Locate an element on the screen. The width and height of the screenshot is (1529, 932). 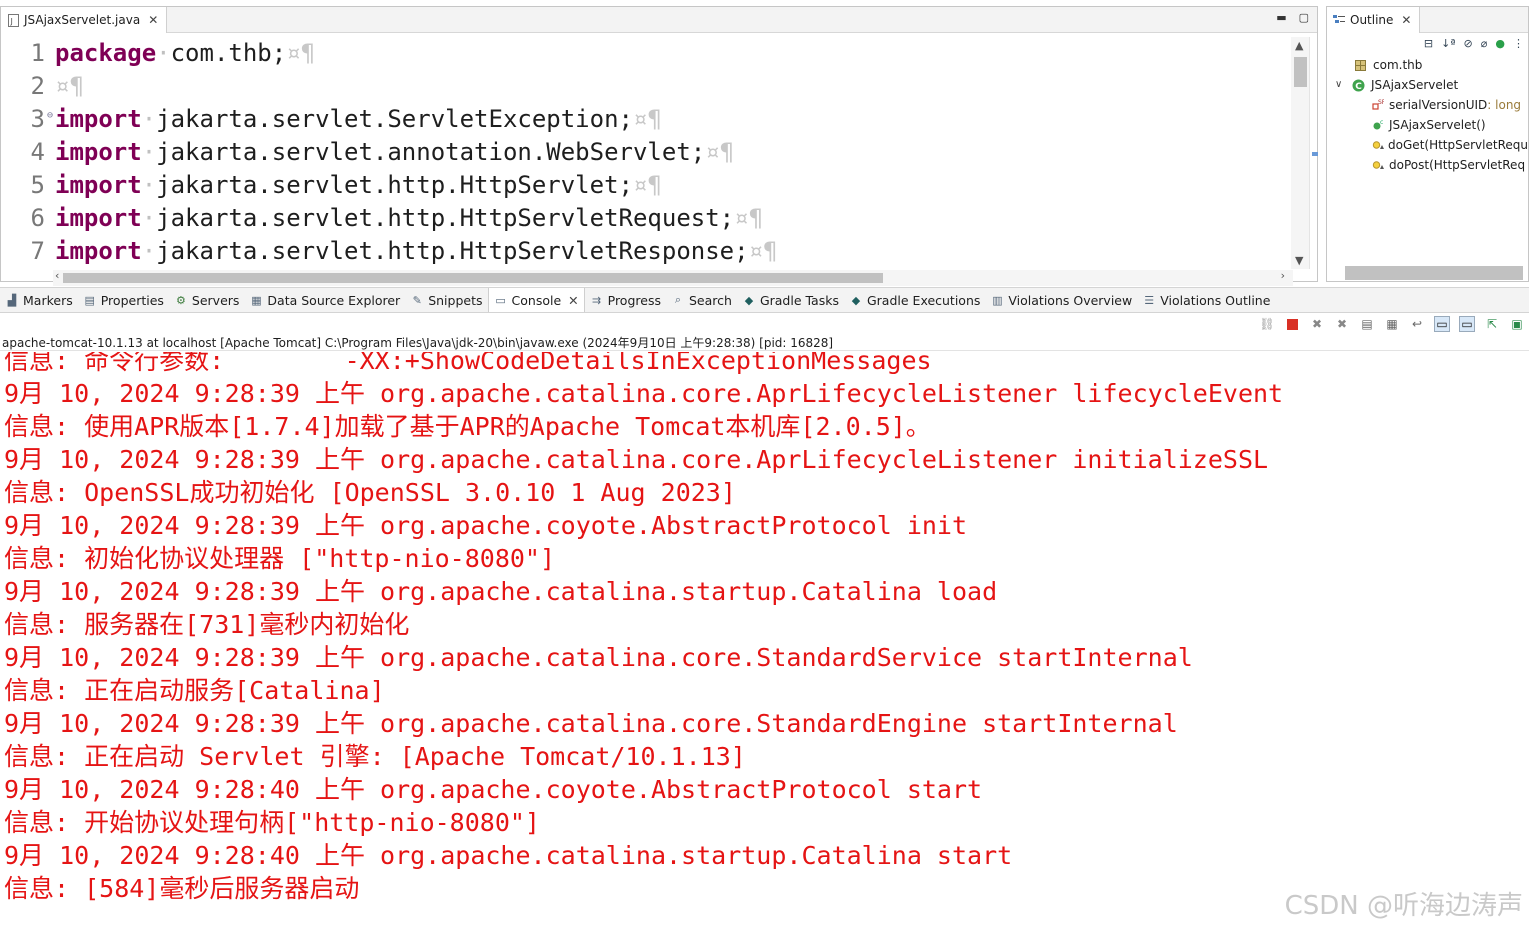
view-tab-label: Snippets is located at coordinates (455, 300).